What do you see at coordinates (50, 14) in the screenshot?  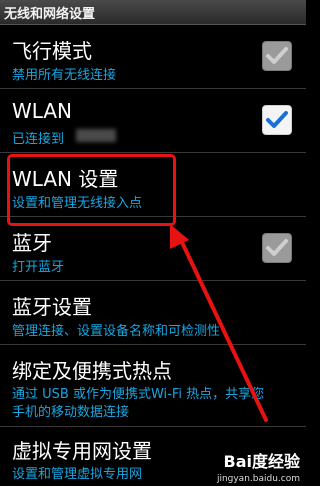 I see `header-title: 无线和网络设置` at bounding box center [50, 14].